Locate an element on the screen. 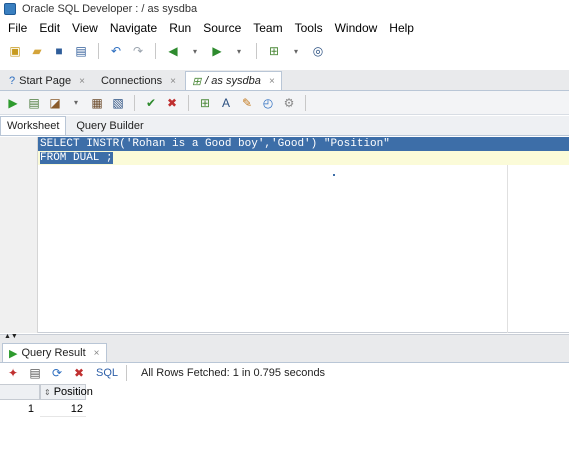 This screenshot has height=453, width=569. open-folder-icon: ▰ is located at coordinates (37, 51).